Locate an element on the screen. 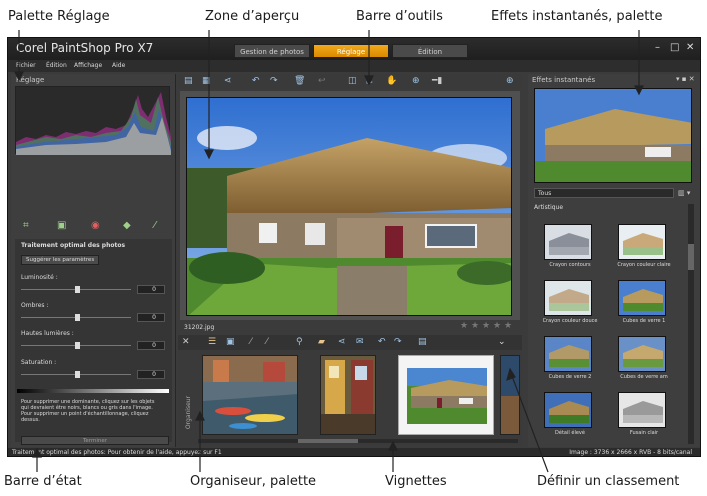 The width and height of the screenshot is (707, 496). effect-label: Détail élevé is located at coordinates (570, 433).